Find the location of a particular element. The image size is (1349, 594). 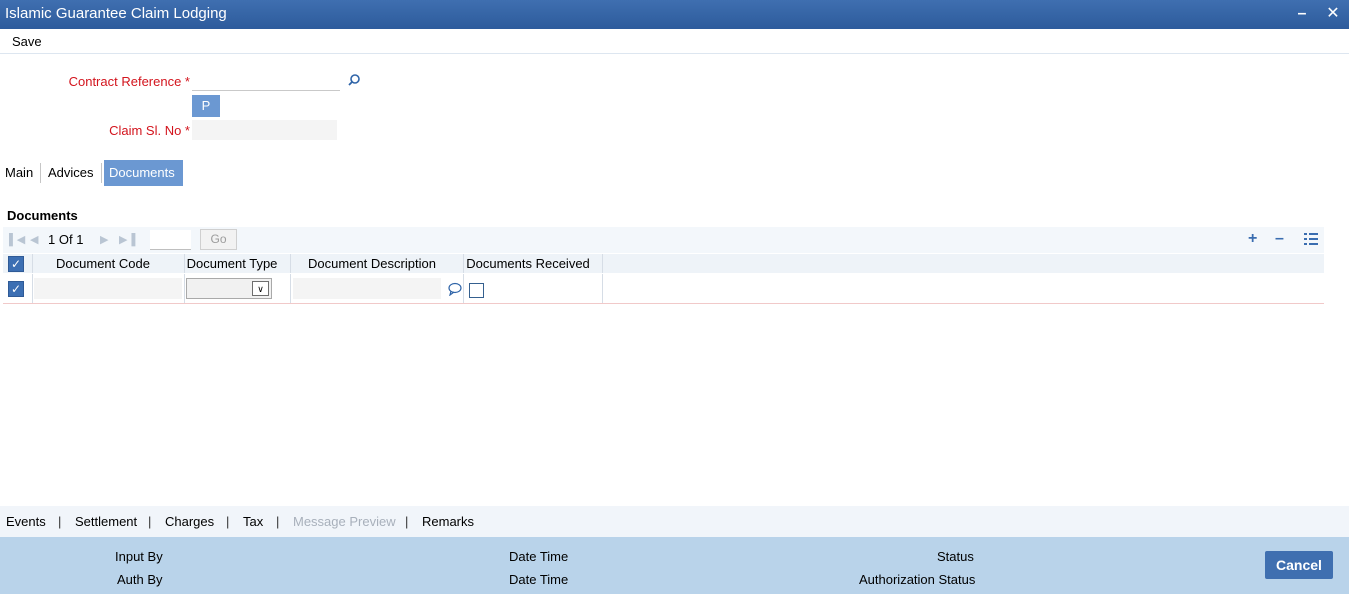

select-all-checkbox: ✓ is located at coordinates (16, 264).